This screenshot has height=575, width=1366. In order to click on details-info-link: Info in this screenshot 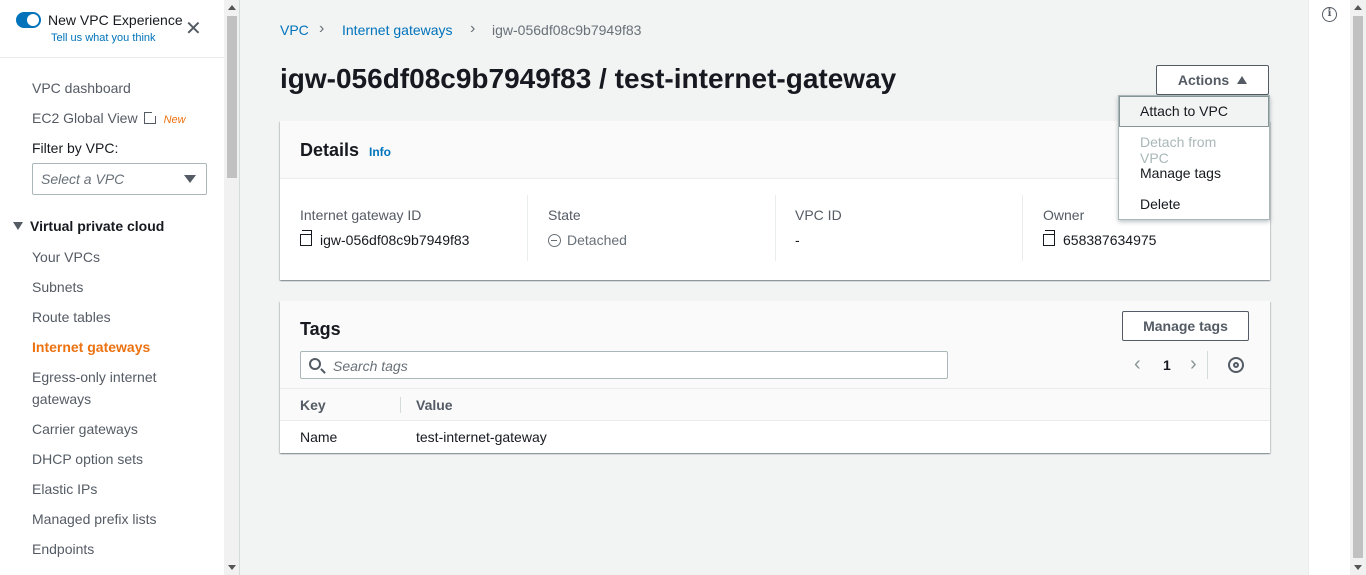, I will do `click(380, 152)`.